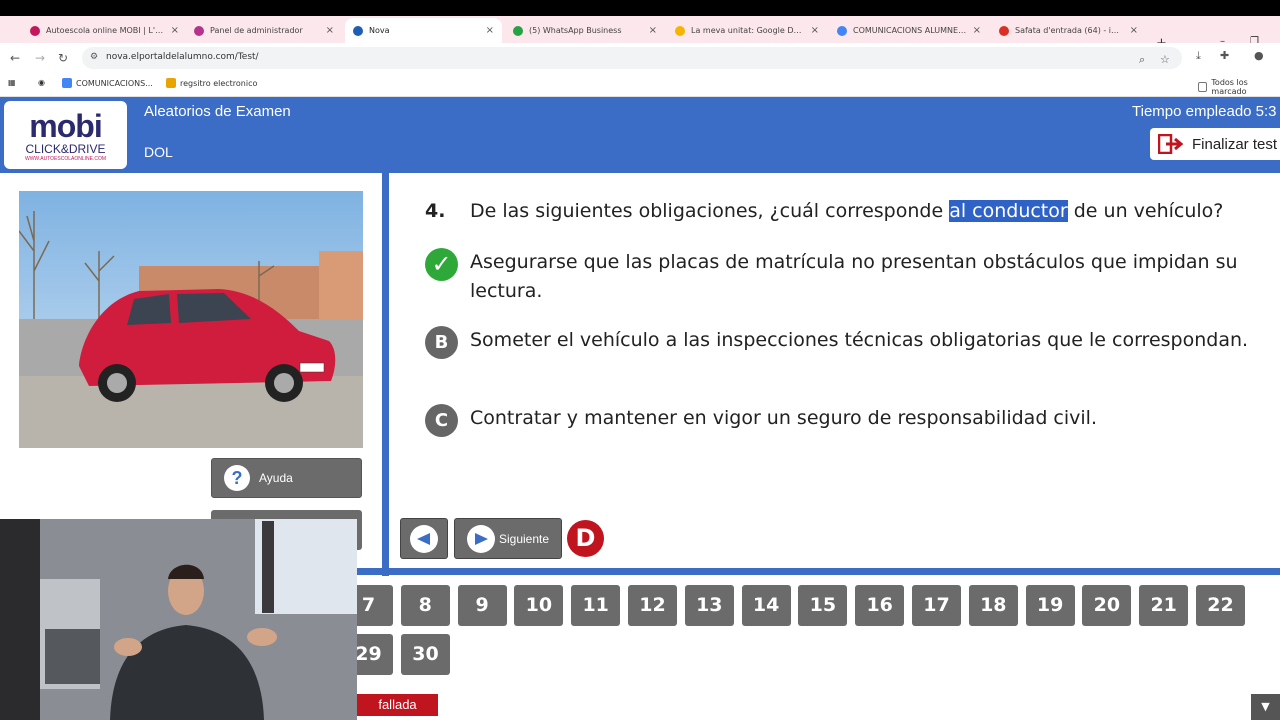 The height and width of the screenshot is (720, 1280). I want to click on page-subtitle: DOL, so click(158, 152).